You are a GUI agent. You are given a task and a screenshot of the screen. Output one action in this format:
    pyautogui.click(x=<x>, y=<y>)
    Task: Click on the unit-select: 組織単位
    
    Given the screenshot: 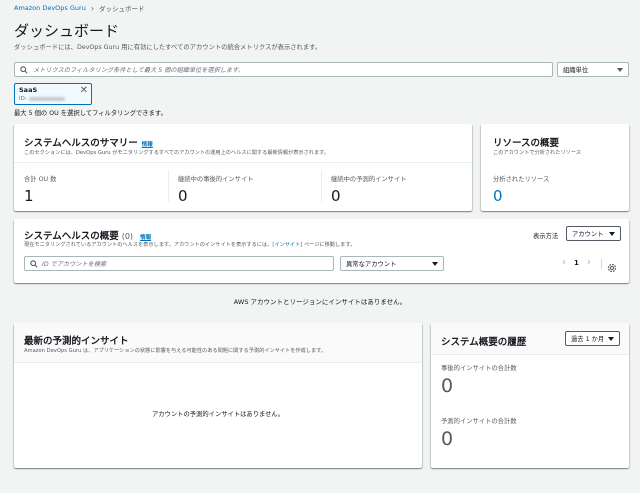 What is the action you would take?
    pyautogui.click(x=593, y=69)
    